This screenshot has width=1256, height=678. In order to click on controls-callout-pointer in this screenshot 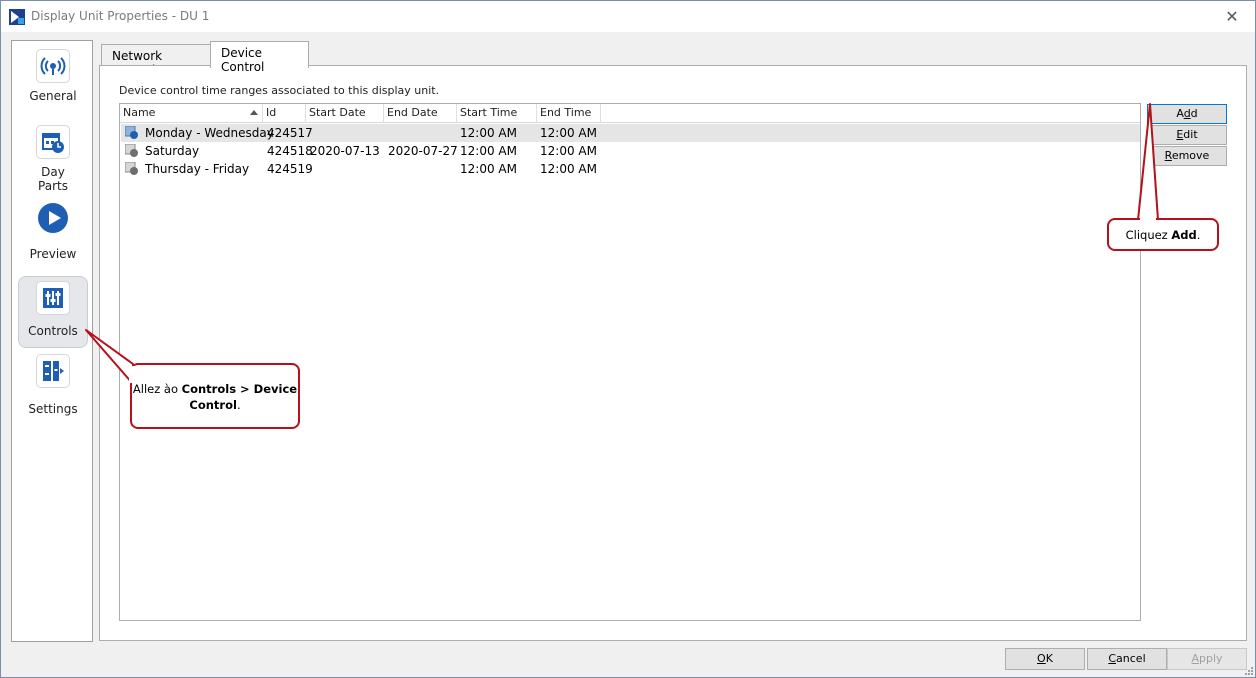, I will do `click(109, 357)`.